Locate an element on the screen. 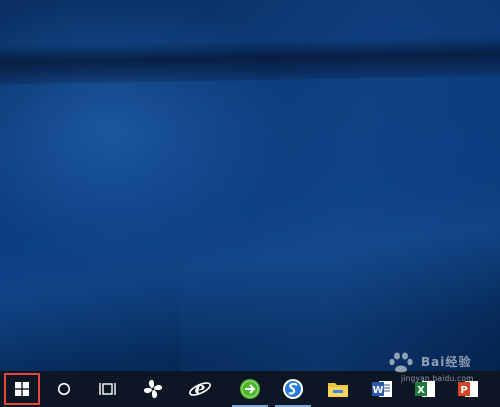 The height and width of the screenshot is (407, 500). task-view-button is located at coordinates (108, 389).